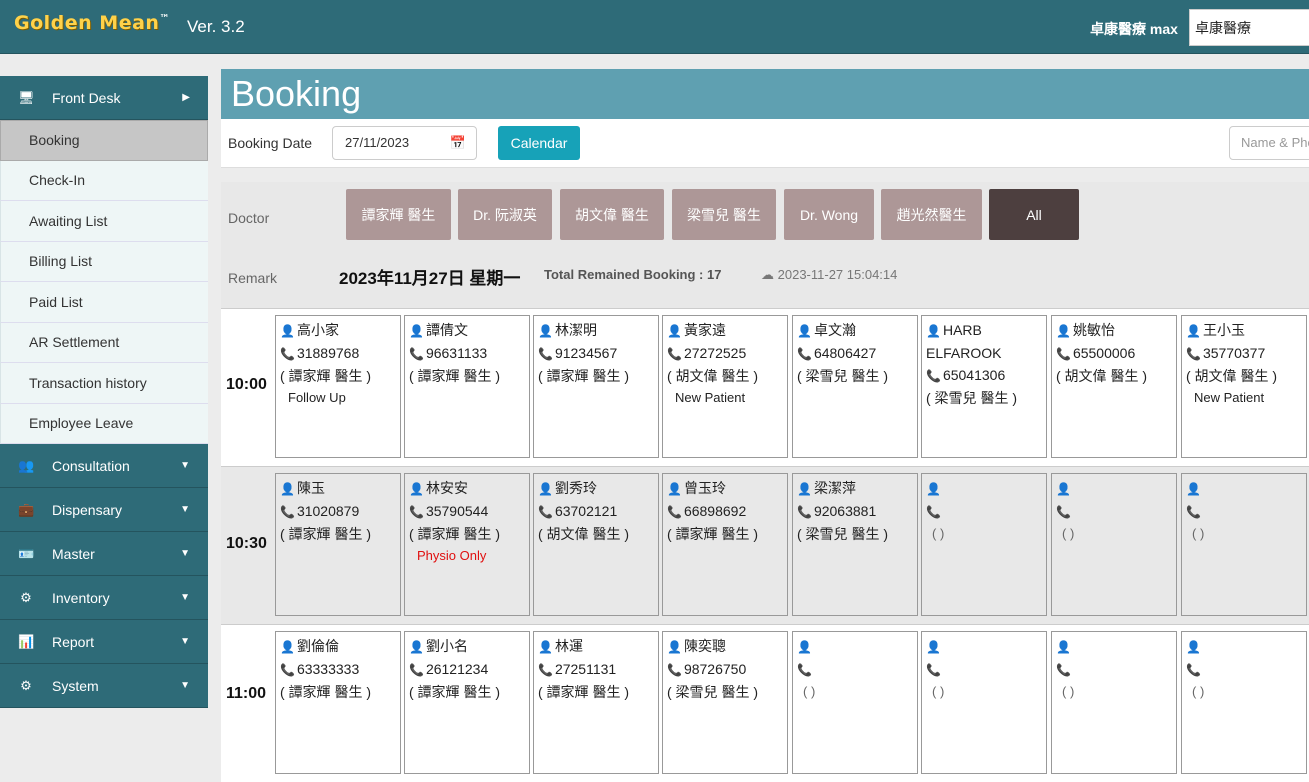 This screenshot has height=782, width=1309. What do you see at coordinates (1249, 27) in the screenshot?
I see `clinic-select` at bounding box center [1249, 27].